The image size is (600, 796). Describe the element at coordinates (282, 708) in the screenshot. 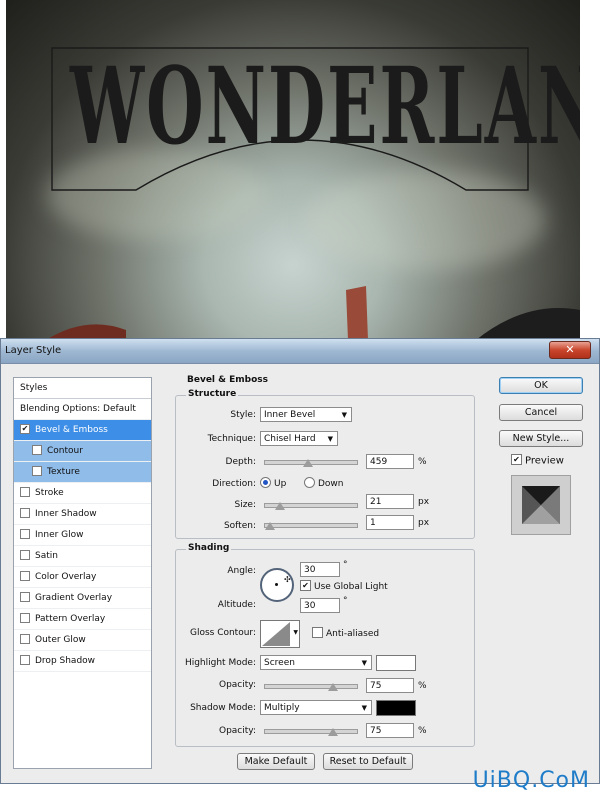

I see `shadow-mode-value: Multiply` at that location.